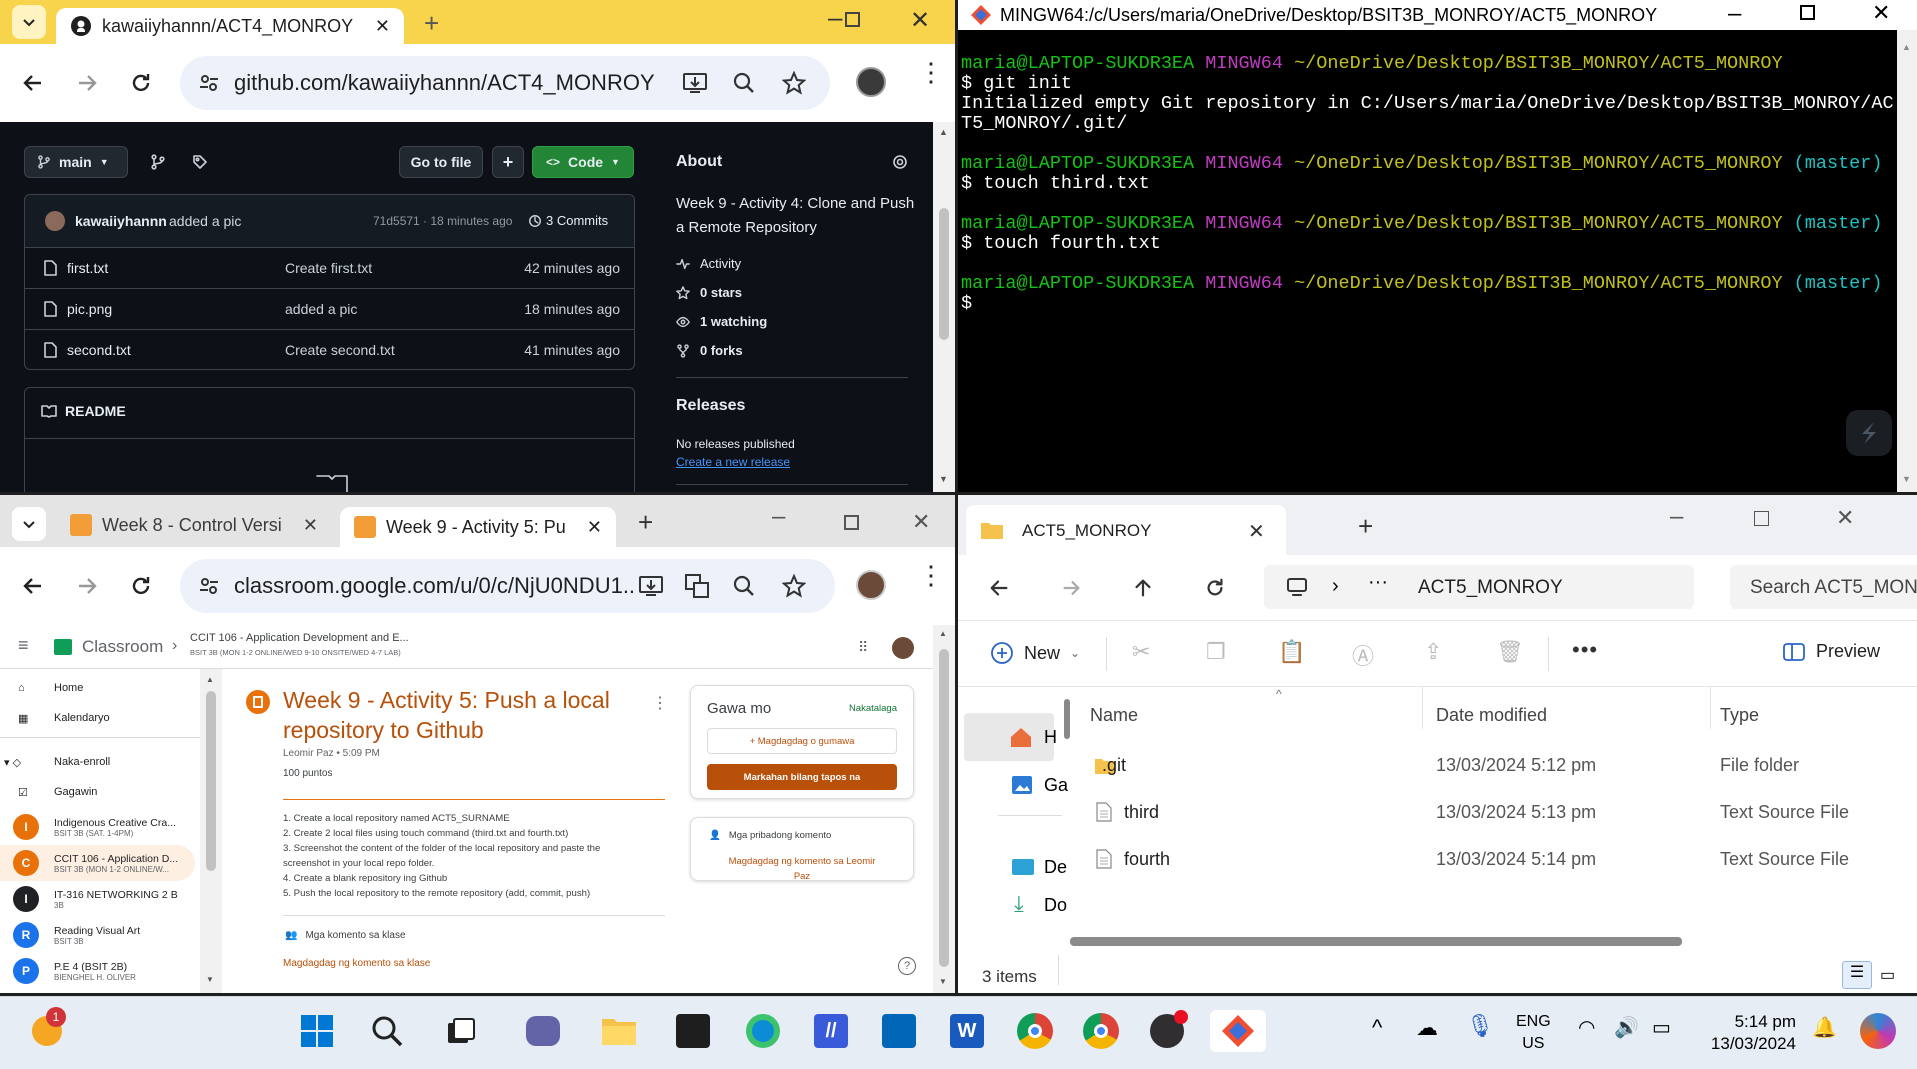 Image resolution: width=1917 pixels, height=1069 pixels. I want to click on language-indicator: ENG US, so click(1533, 1033).